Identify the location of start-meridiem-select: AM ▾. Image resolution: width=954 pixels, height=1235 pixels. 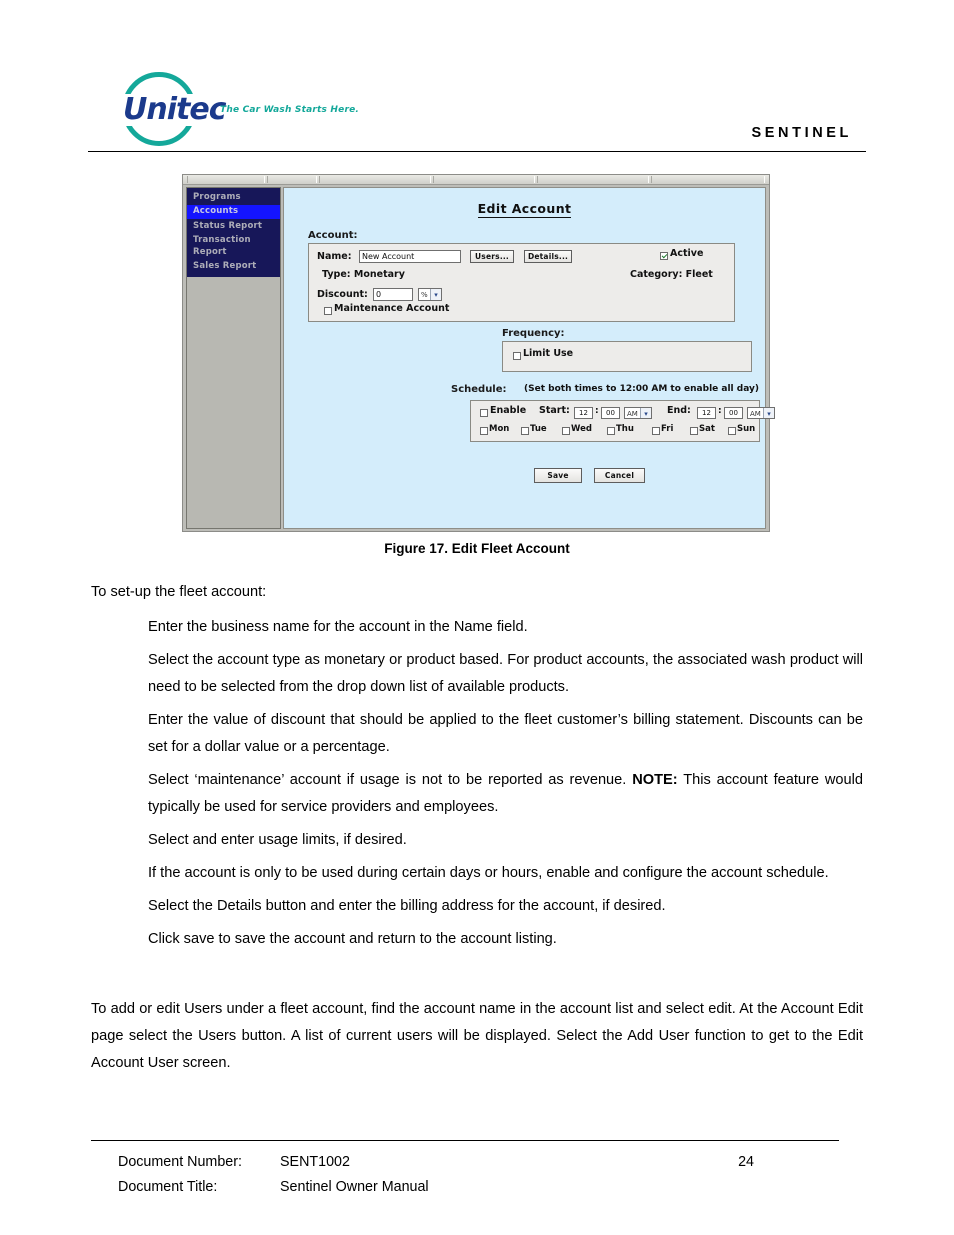
(638, 413).